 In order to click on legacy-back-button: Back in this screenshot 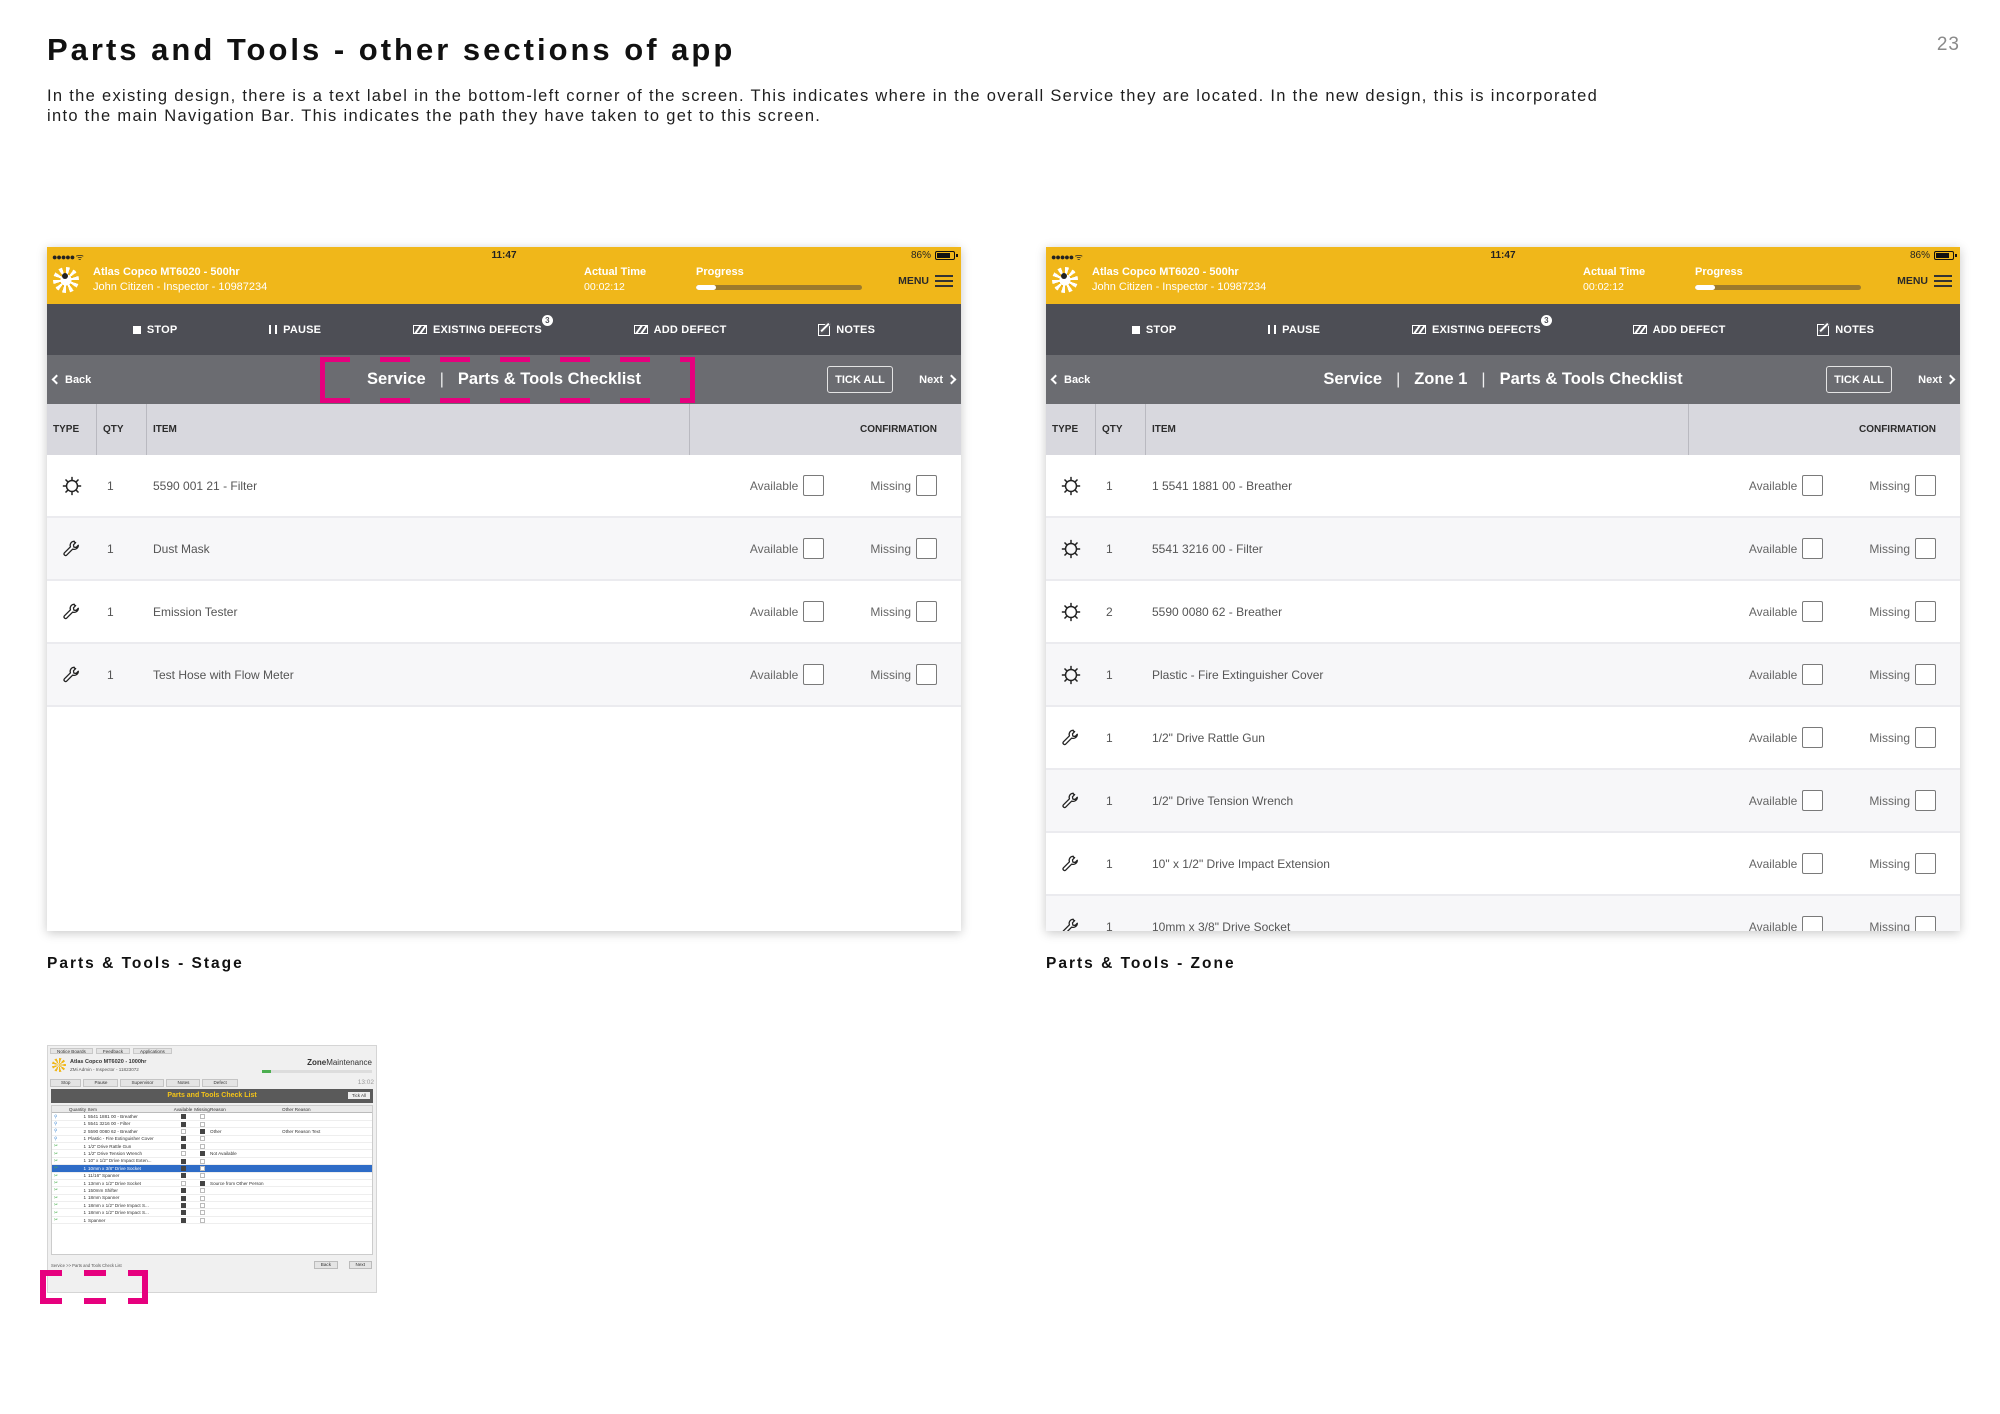, I will do `click(325, 1265)`.